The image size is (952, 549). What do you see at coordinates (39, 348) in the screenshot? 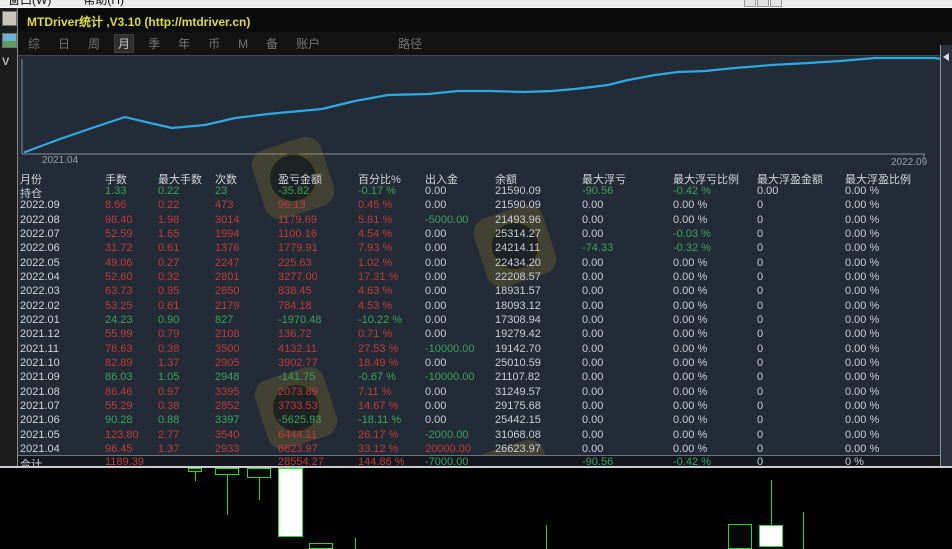
I see `row-label: 2021.11` at bounding box center [39, 348].